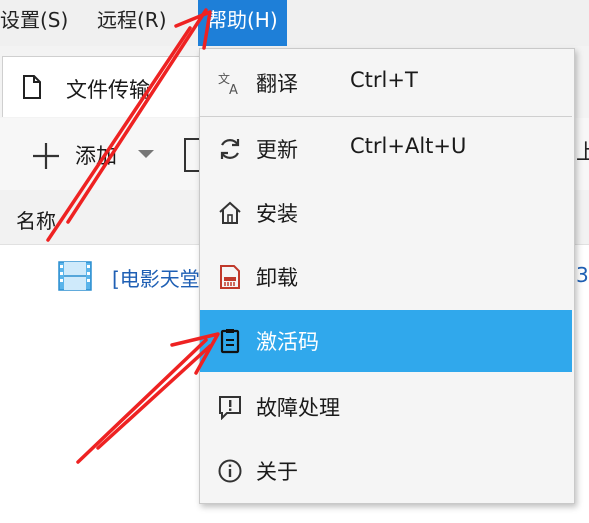 This screenshot has width=589, height=523. Describe the element at coordinates (242, 23) in the screenshot. I see `menu-help: 帮助(H)` at that location.